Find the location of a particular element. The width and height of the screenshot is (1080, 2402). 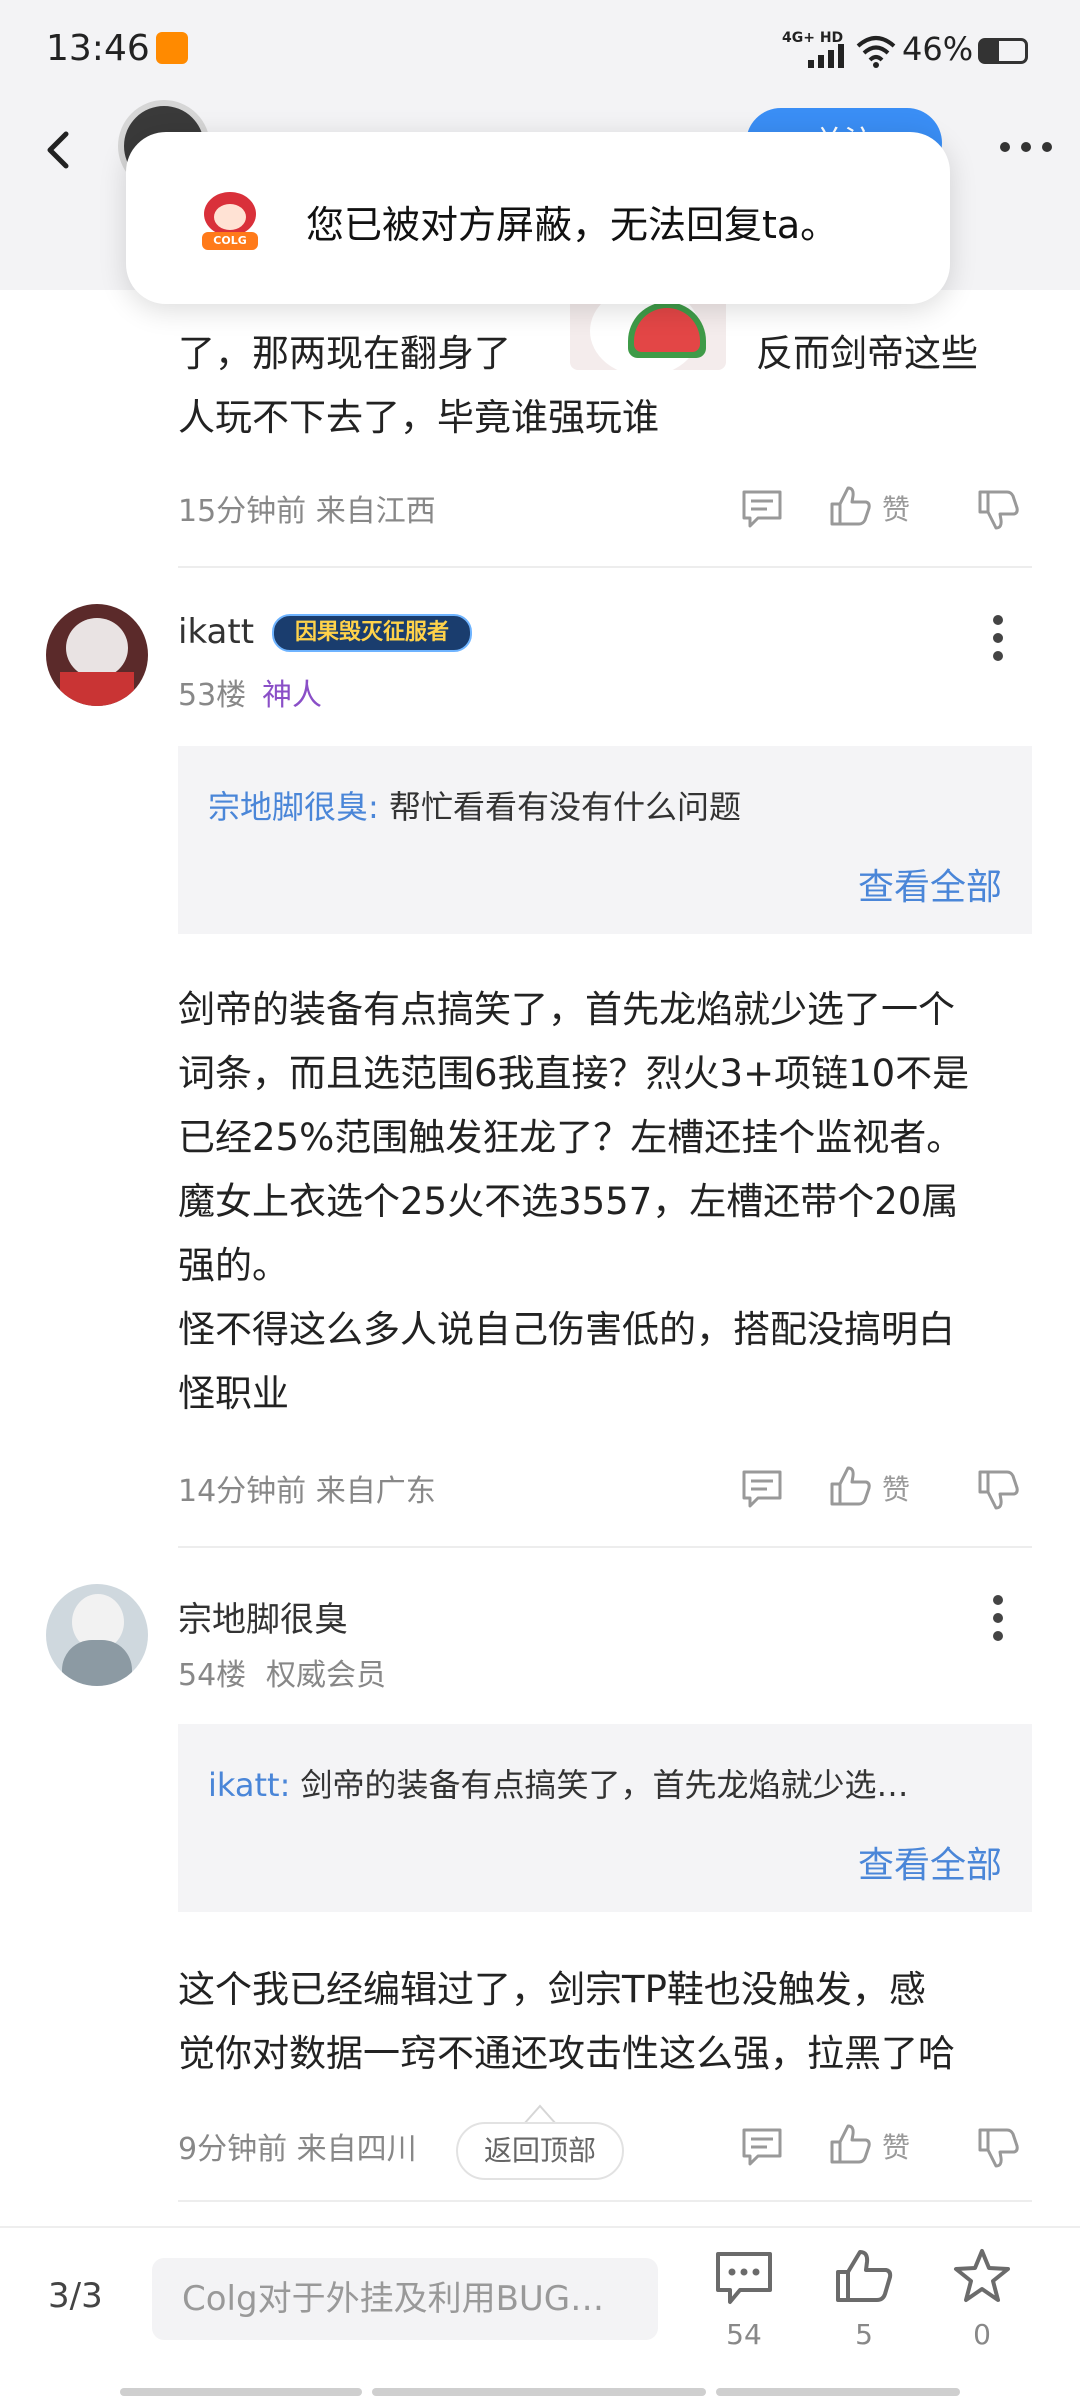

post-text-line: 强的。 is located at coordinates (233, 1265).